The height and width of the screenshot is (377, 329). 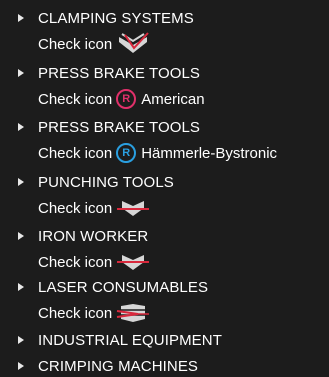 What do you see at coordinates (133, 44) in the screenshot?
I see `clamp-tool-icon` at bounding box center [133, 44].